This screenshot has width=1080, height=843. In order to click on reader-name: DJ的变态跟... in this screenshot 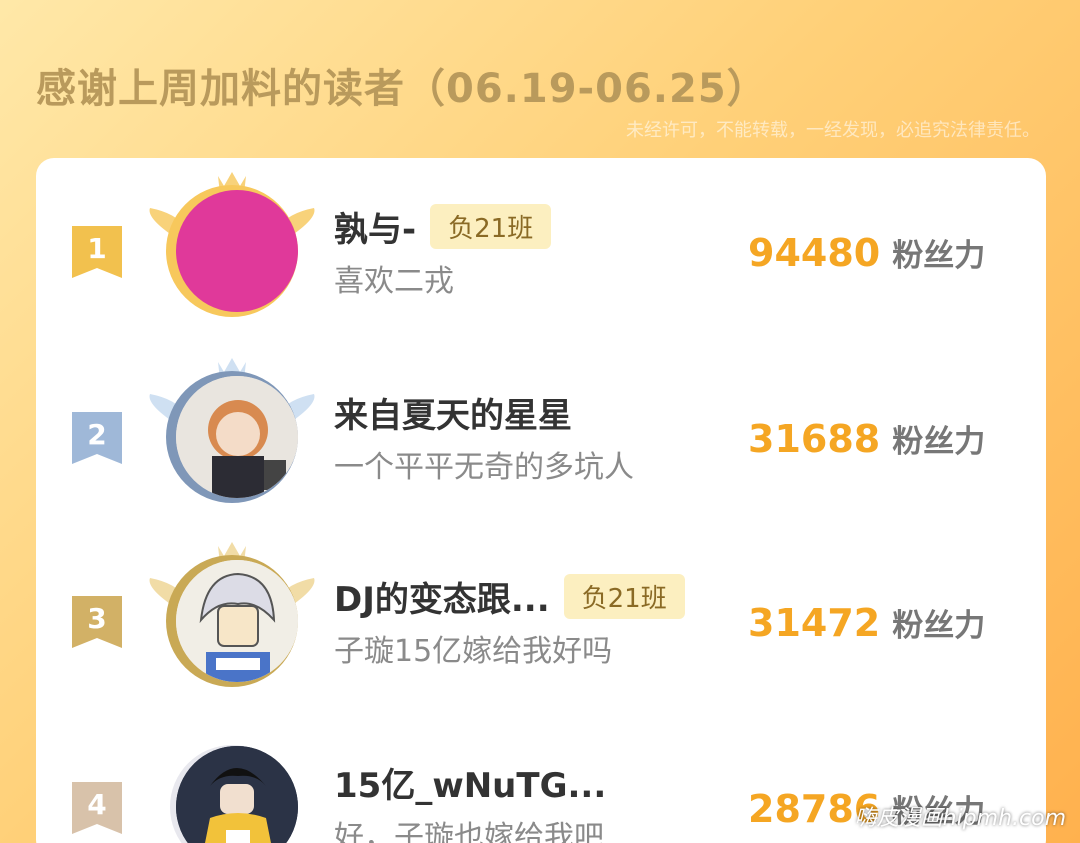, I will do `click(442, 596)`.